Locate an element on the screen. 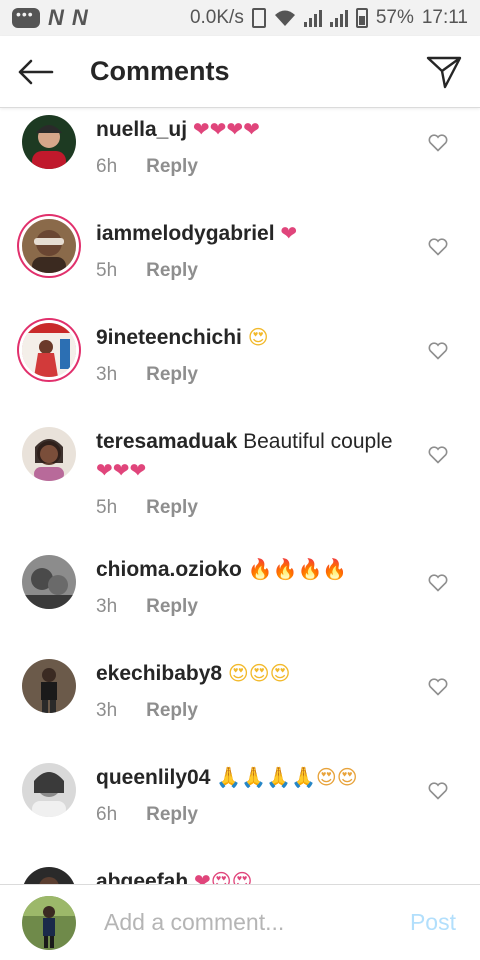 The height and width of the screenshot is (960, 480). comment-emoji: ❤ is located at coordinates (289, 233).